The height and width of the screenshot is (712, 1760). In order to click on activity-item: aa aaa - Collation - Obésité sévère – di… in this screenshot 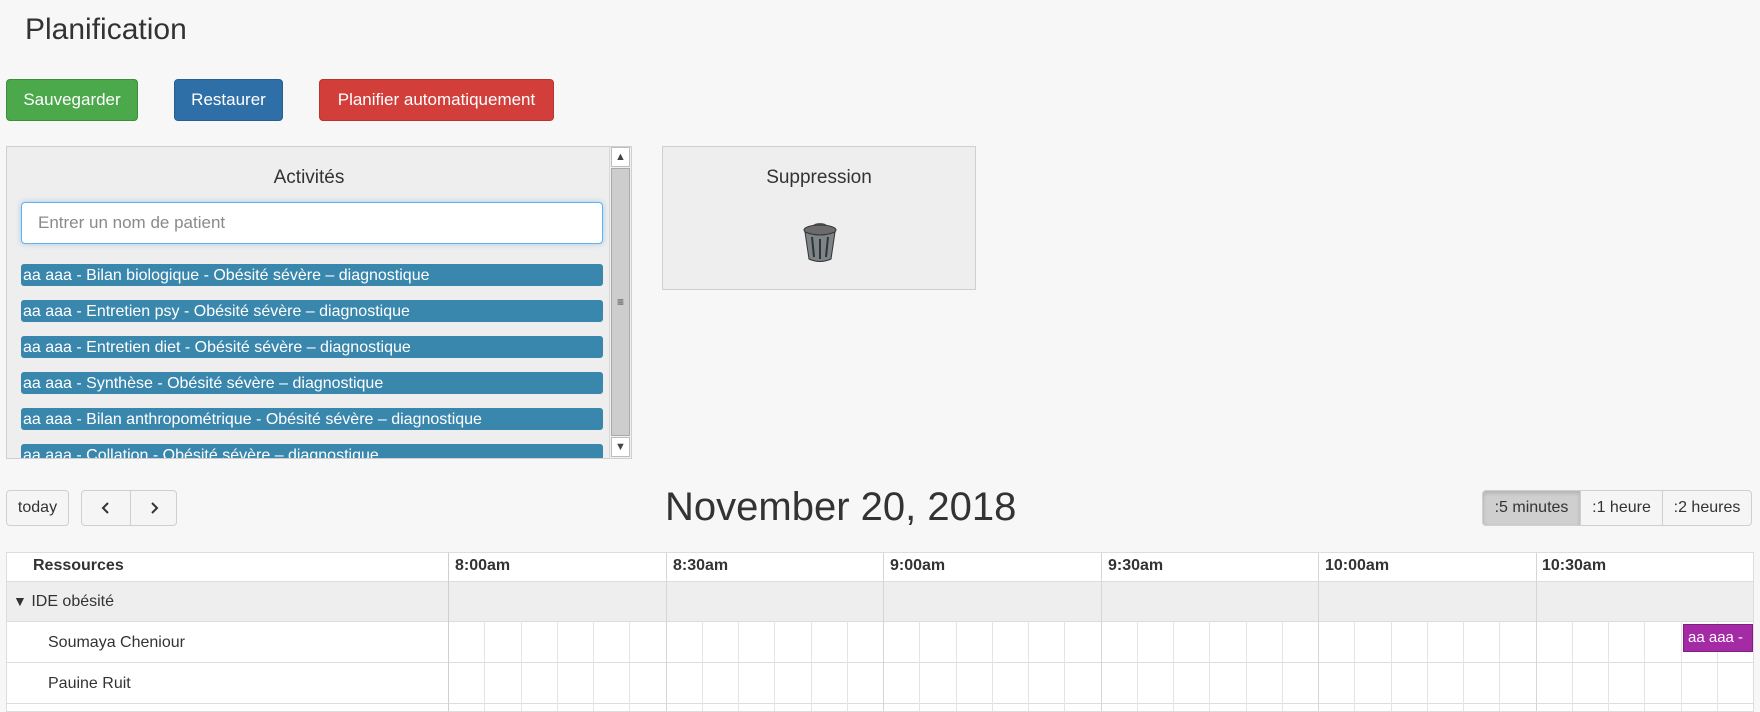, I will do `click(312, 451)`.